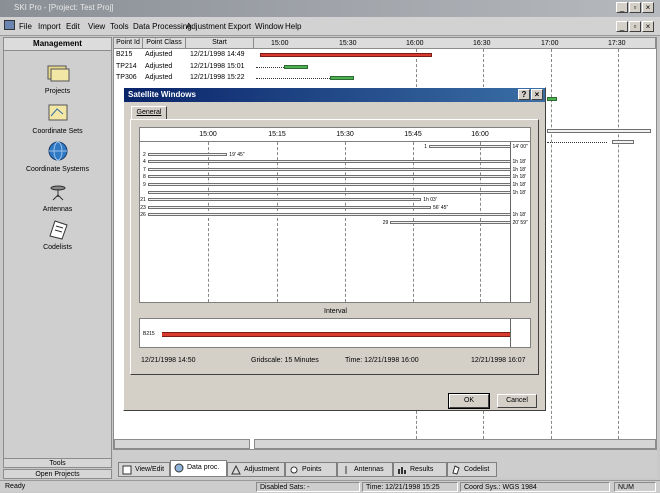 This screenshot has height=493, width=660. I want to click on status-ready: Ready, so click(15, 486).